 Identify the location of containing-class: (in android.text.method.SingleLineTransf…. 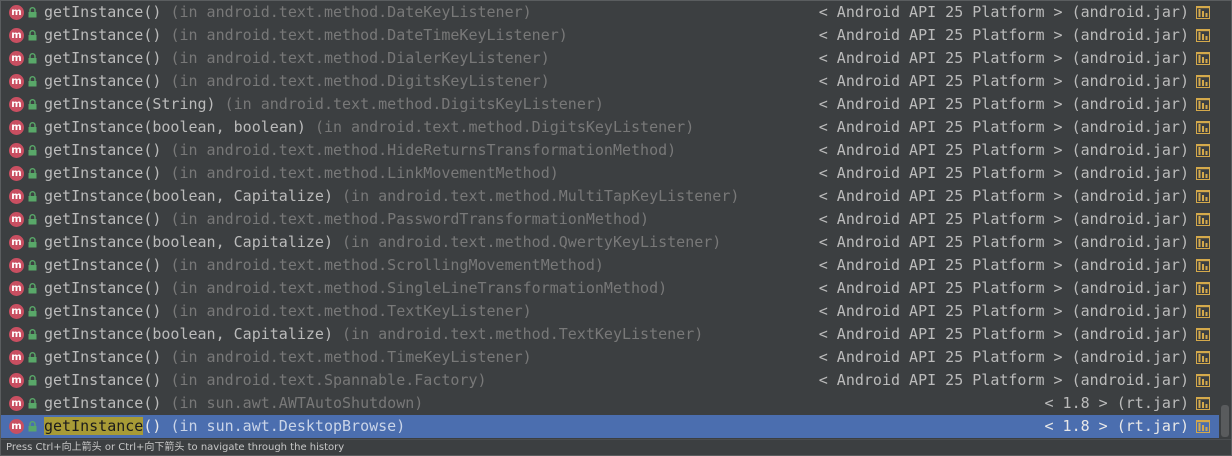
(419, 288).